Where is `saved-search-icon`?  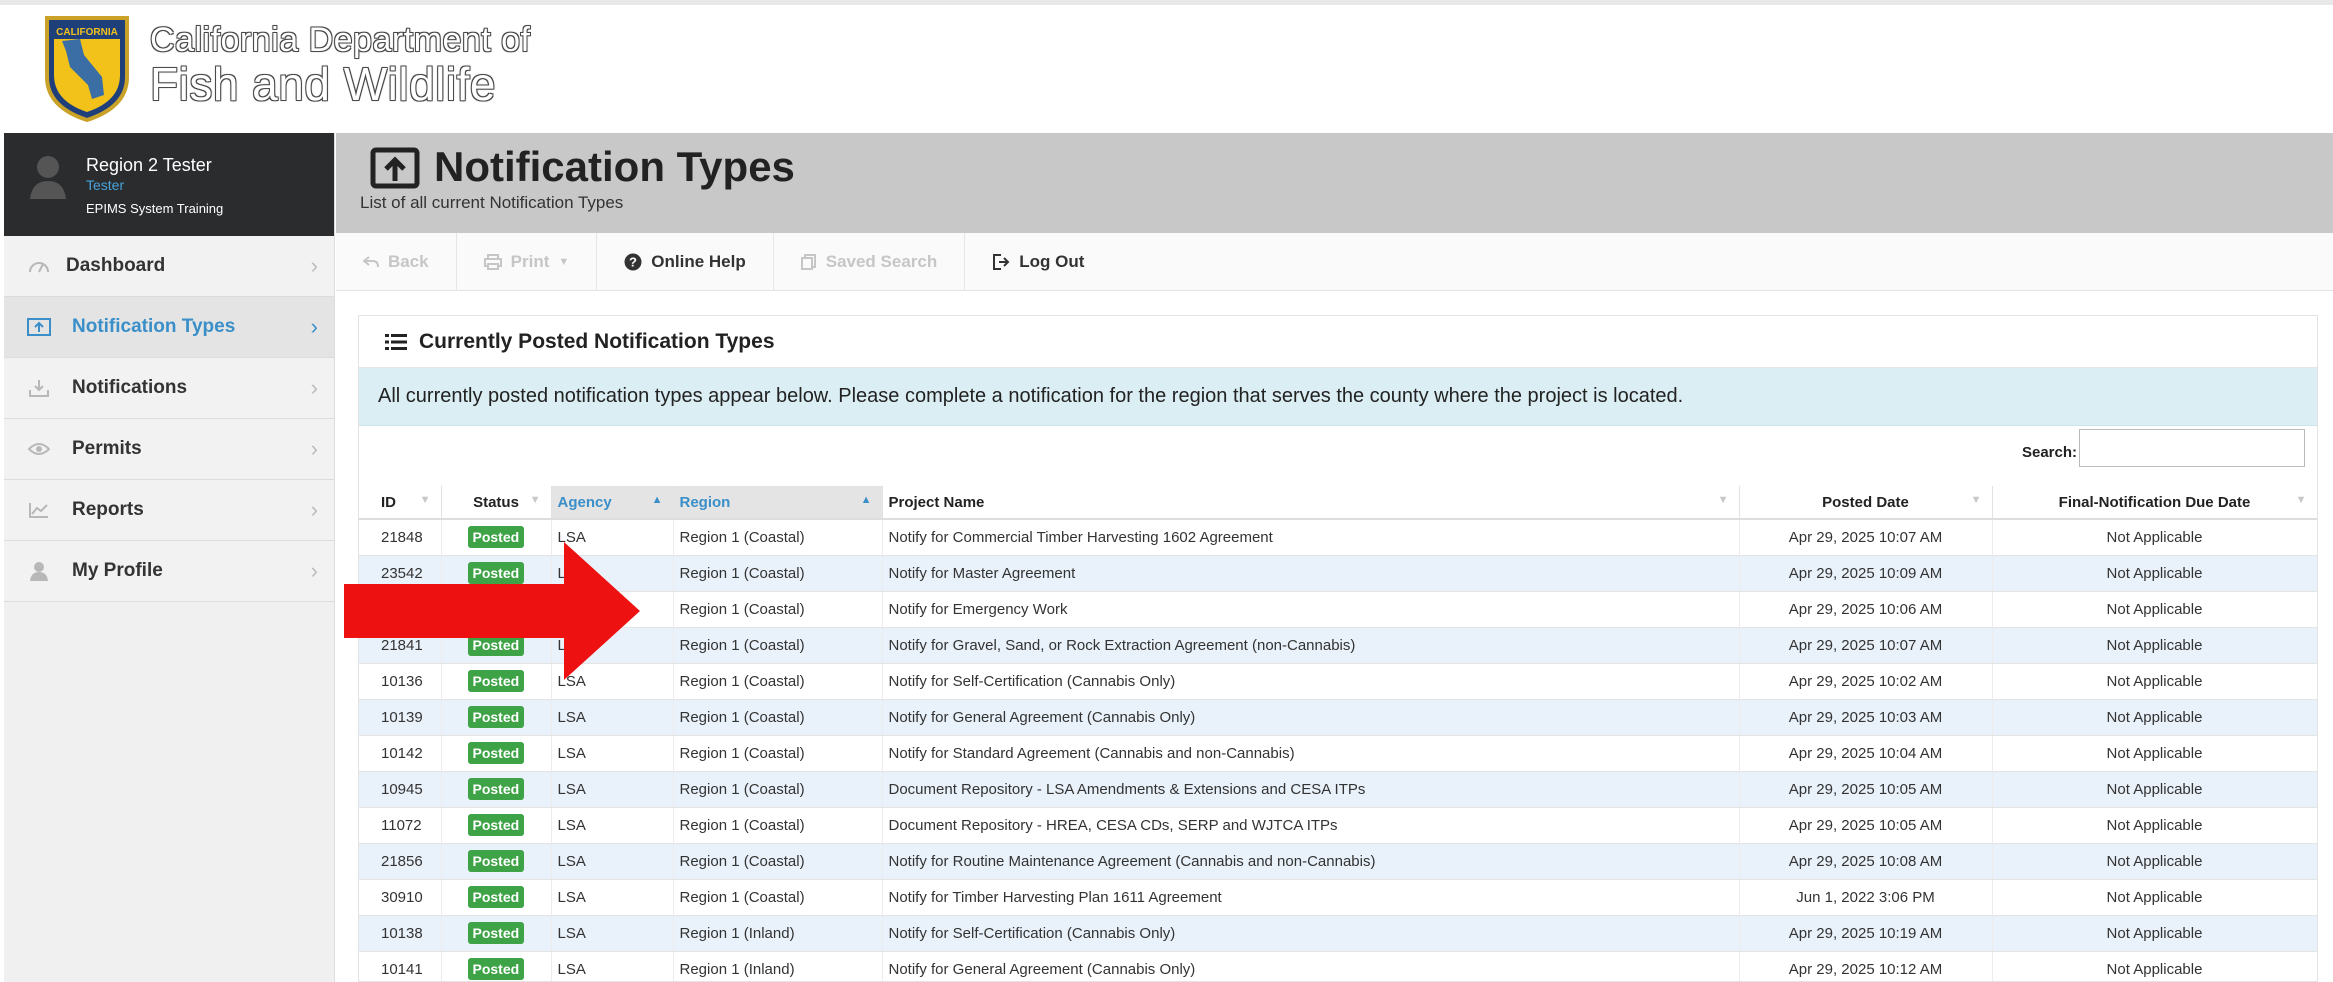 saved-search-icon is located at coordinates (808, 262).